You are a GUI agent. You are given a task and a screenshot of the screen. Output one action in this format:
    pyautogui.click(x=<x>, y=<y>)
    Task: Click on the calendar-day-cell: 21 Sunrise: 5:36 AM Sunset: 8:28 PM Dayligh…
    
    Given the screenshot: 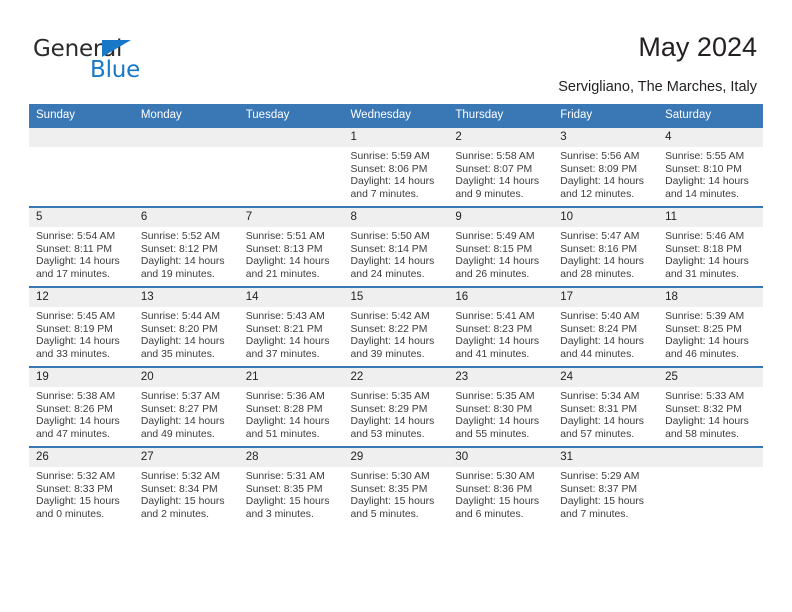 What is the action you would take?
    pyautogui.click(x=291, y=406)
    